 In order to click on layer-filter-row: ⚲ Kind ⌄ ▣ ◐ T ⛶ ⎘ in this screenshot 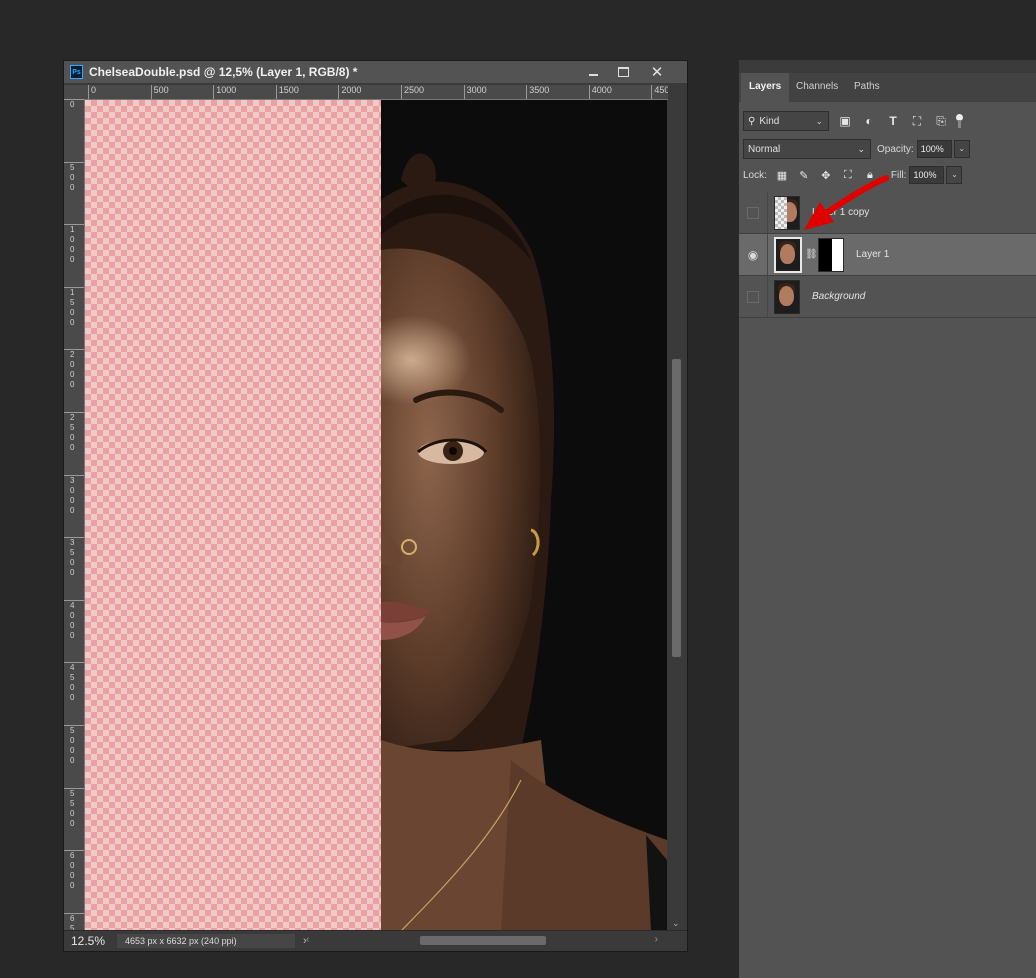, I will do `click(853, 121)`.